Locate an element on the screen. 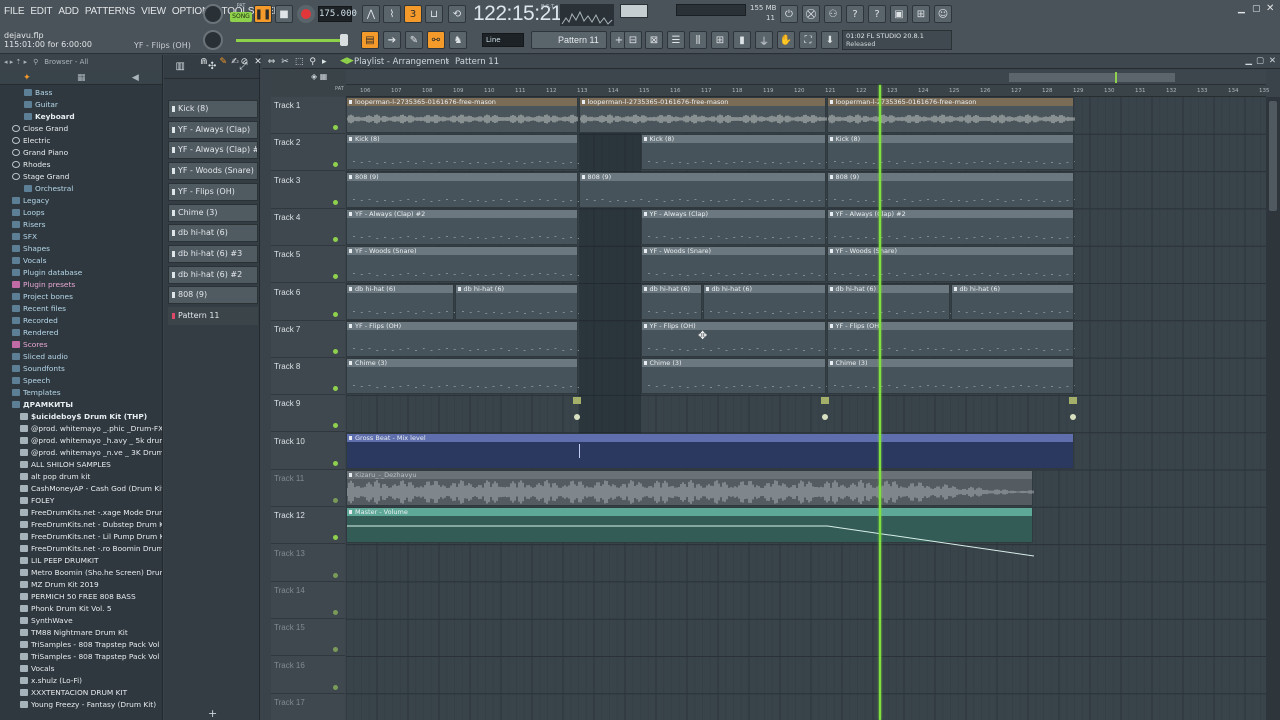 This screenshot has width=1280, height=720. playlist-maximize-icon: ▢ is located at coordinates (1260, 61).